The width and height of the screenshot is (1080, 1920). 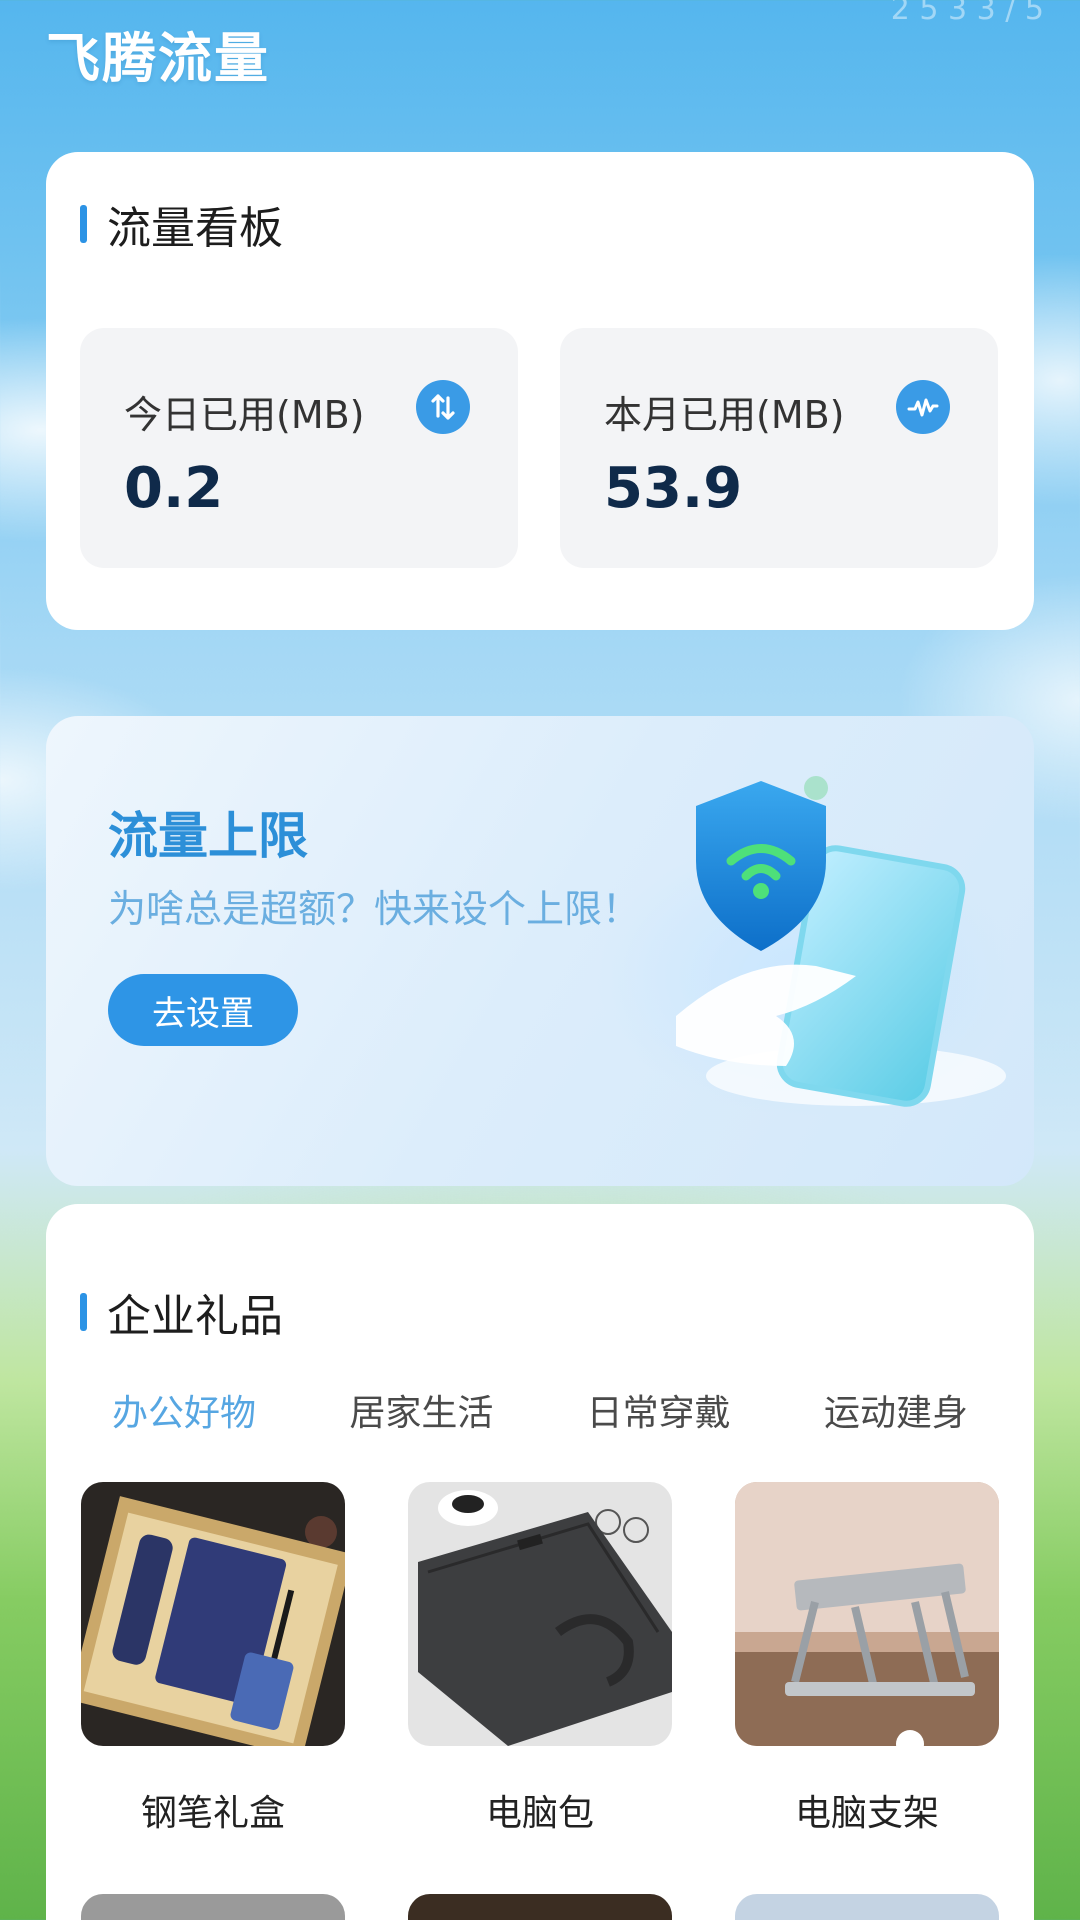 What do you see at coordinates (841, 941) in the screenshot?
I see `shield-phone-illustration` at bounding box center [841, 941].